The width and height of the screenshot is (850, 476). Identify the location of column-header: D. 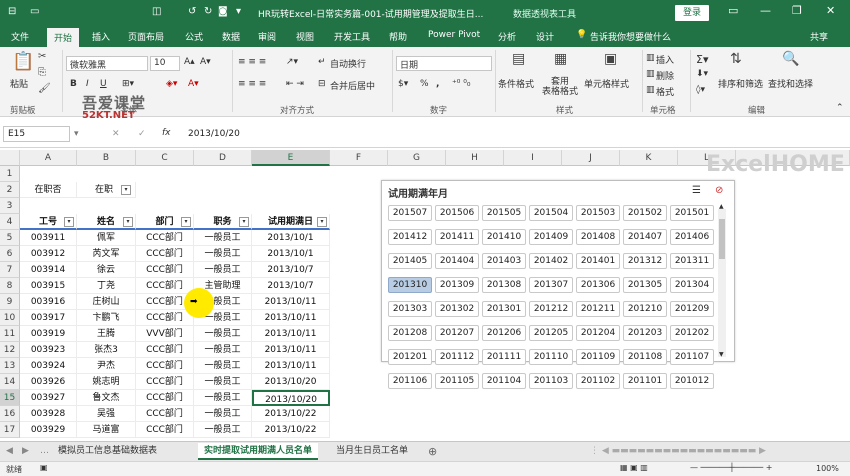
(223, 158).